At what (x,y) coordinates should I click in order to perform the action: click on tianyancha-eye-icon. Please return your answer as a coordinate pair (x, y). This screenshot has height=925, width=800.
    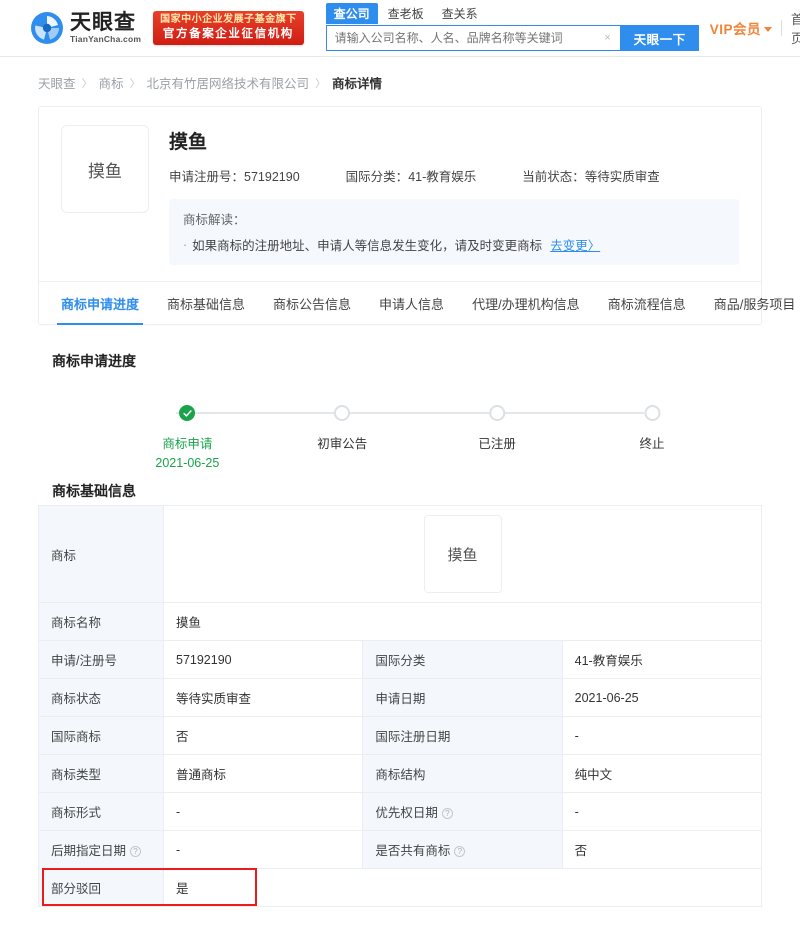
    Looking at the image, I should click on (47, 28).